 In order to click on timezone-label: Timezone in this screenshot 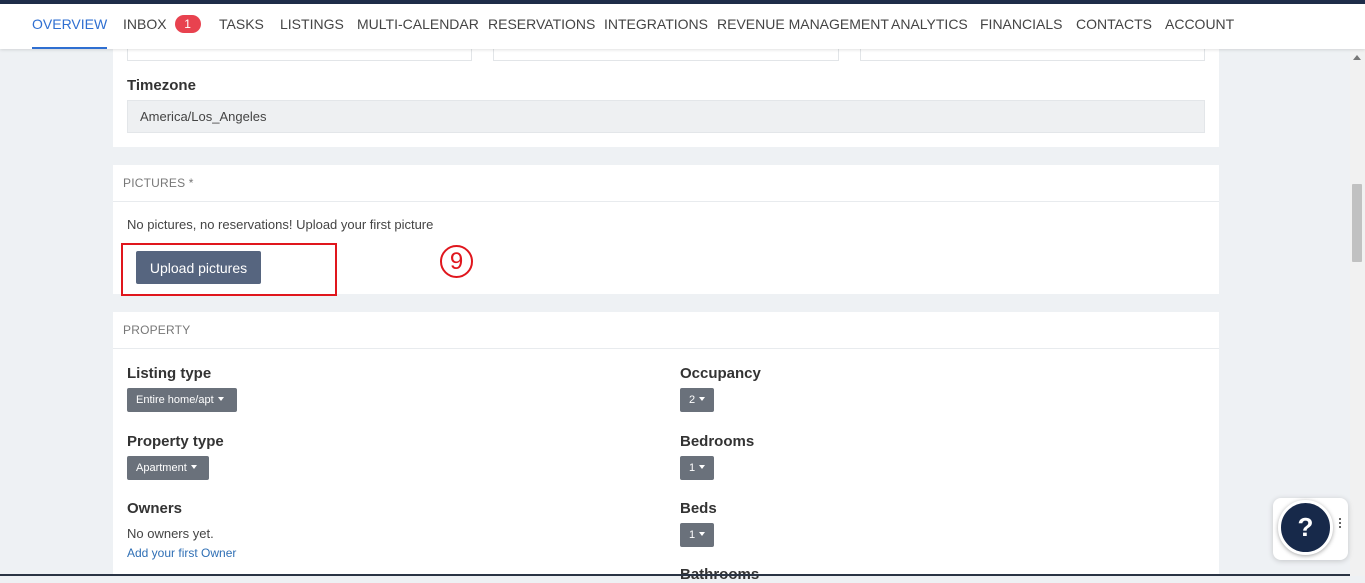, I will do `click(161, 85)`.